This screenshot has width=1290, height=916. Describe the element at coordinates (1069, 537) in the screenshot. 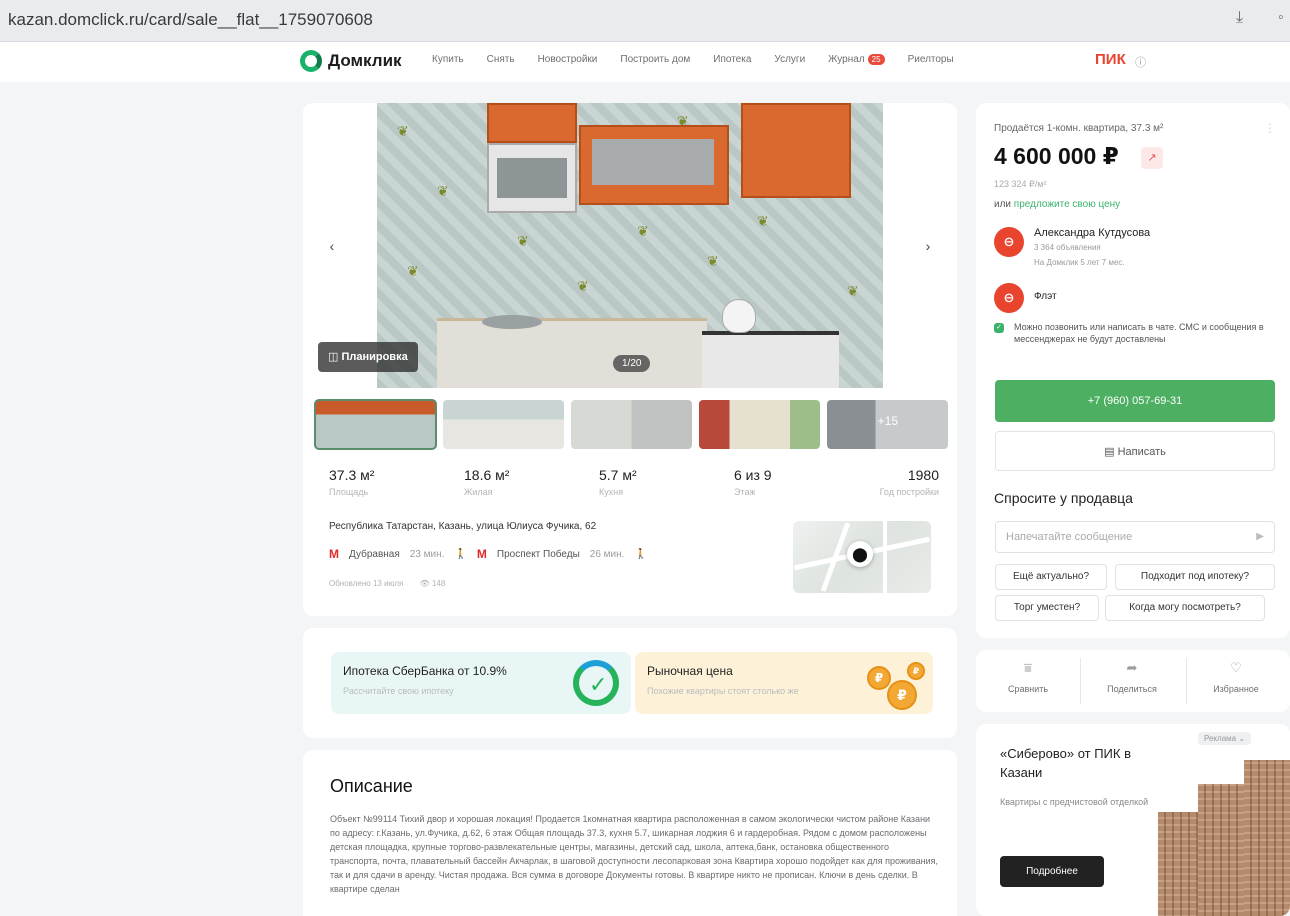

I see `message-placeholder: Напечатайте сообщение` at that location.